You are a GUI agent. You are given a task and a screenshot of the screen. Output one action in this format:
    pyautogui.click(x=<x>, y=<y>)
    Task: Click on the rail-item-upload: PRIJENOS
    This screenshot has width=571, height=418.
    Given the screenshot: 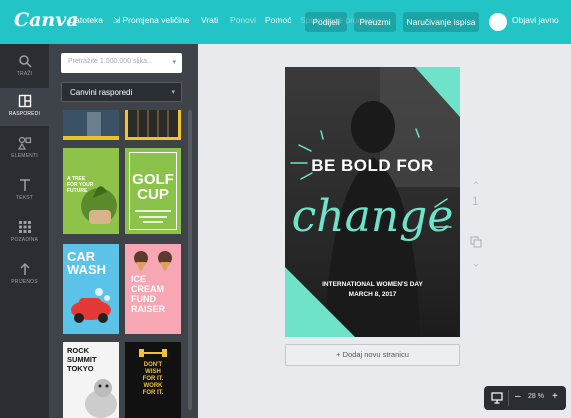 What is the action you would take?
    pyautogui.click(x=24, y=275)
    